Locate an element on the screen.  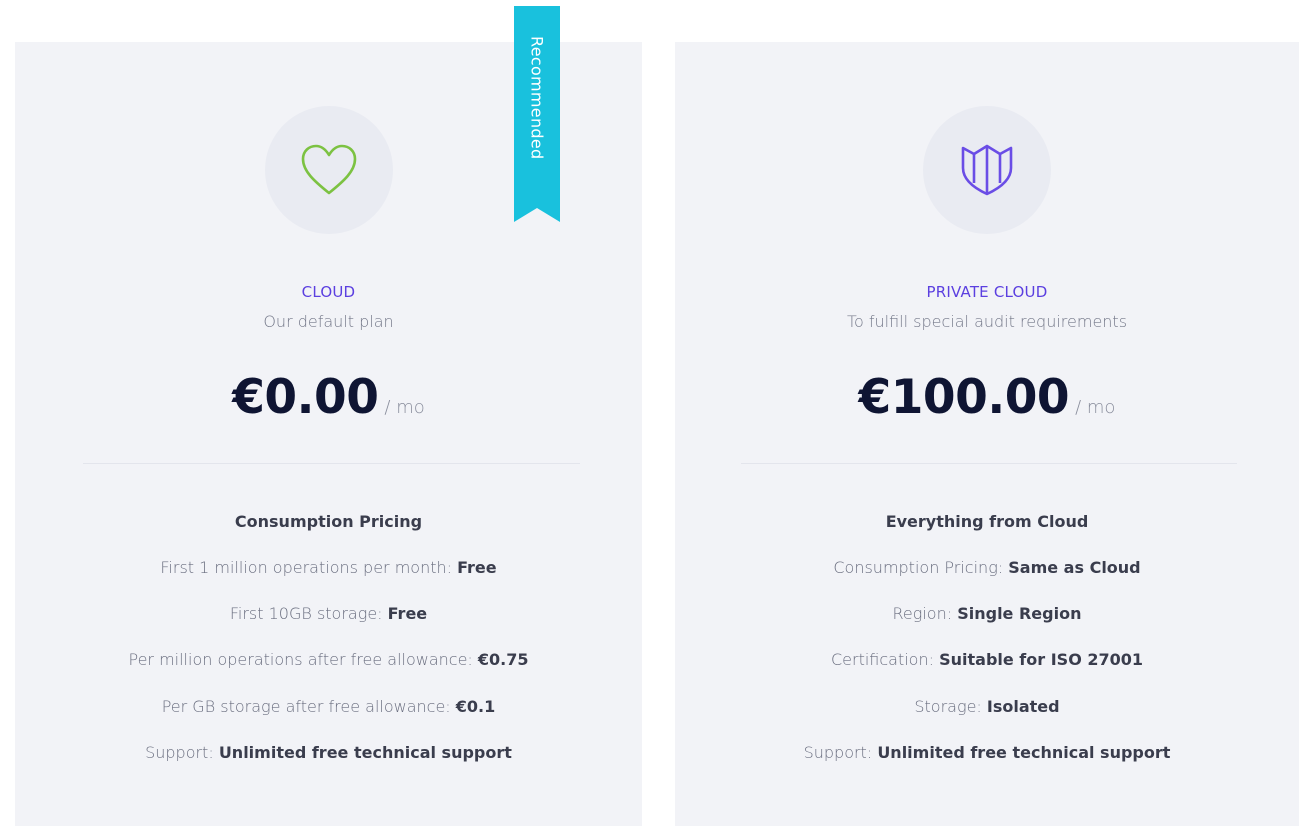
feature-value: €0.1 is located at coordinates (475, 706).